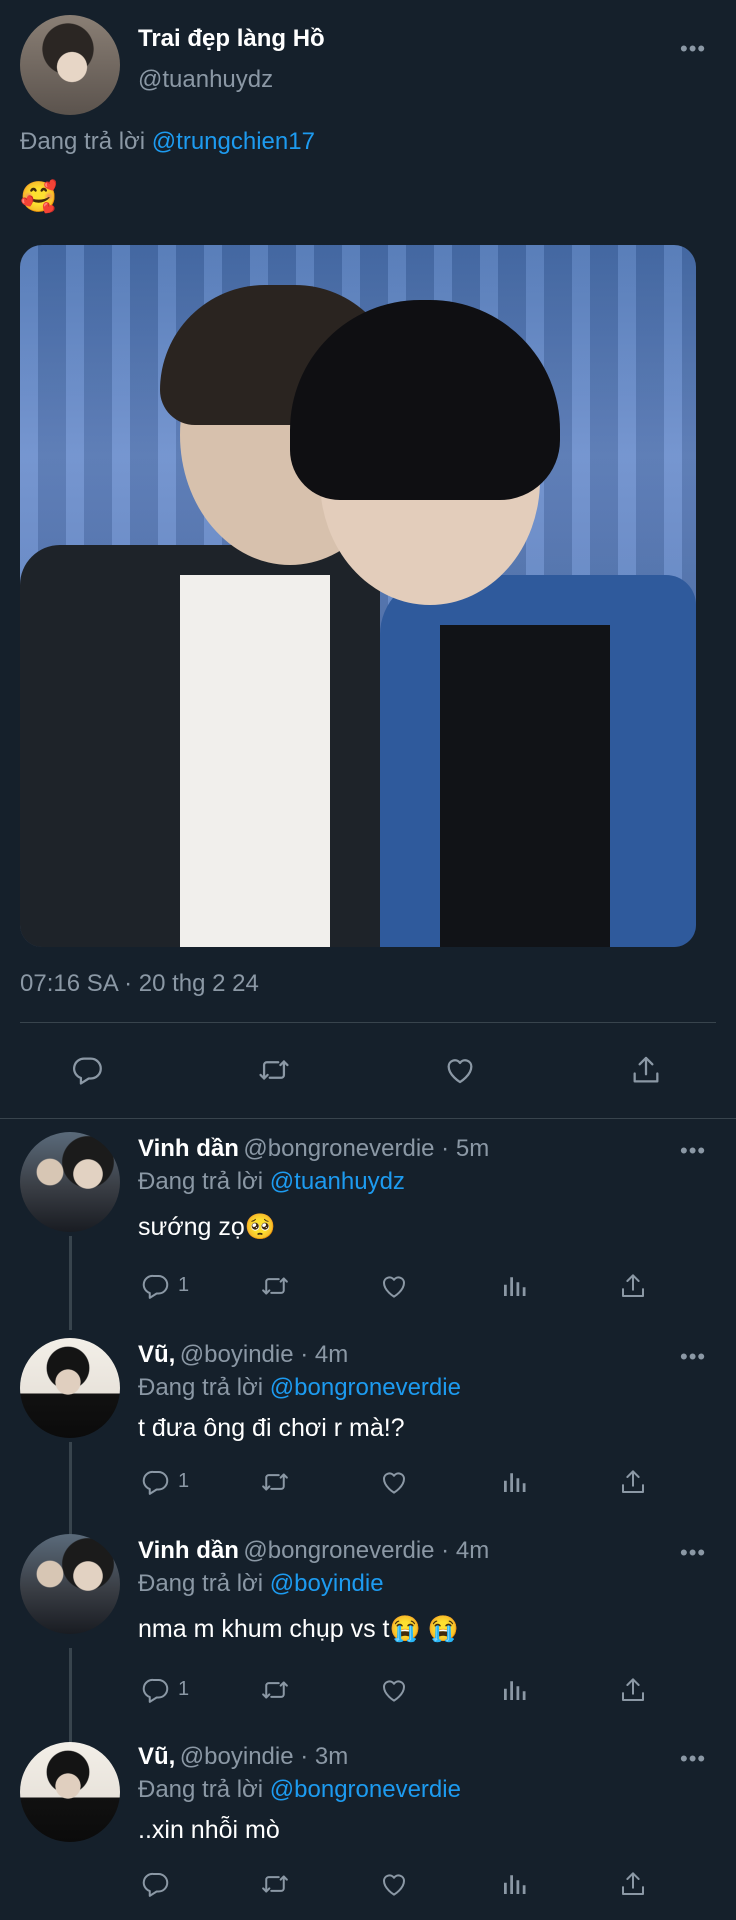 This screenshot has width=736, height=1920. Describe the element at coordinates (298, 1629) in the screenshot. I see `reply-text: nma m khum chụp vs t😭 😭` at that location.